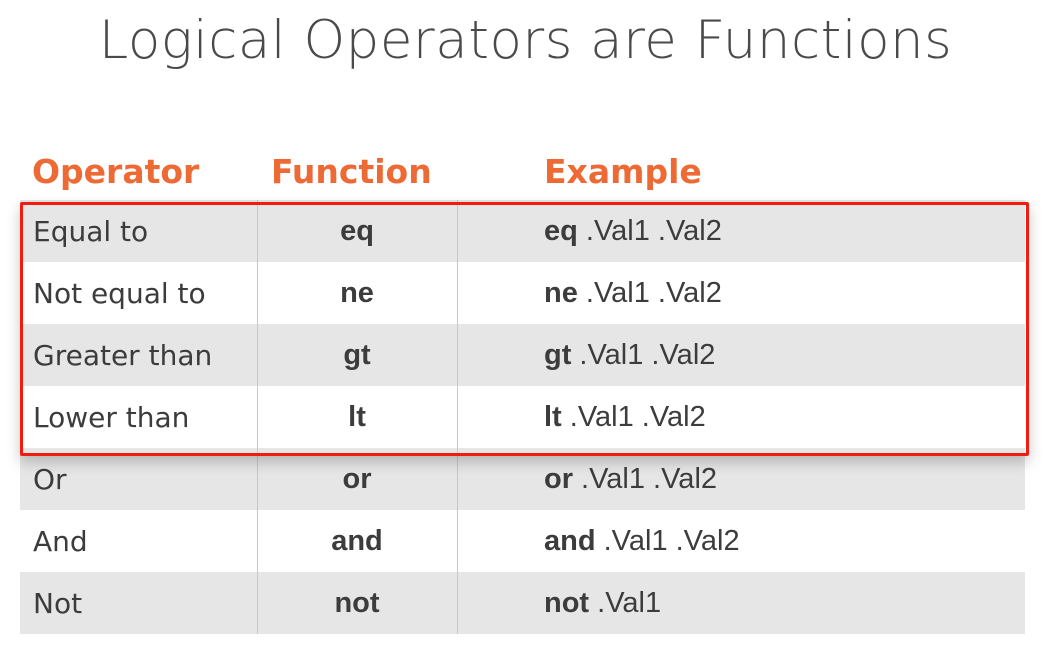 The height and width of the screenshot is (663, 1051). What do you see at coordinates (116, 171) in the screenshot?
I see `header-operator: Operator` at bounding box center [116, 171].